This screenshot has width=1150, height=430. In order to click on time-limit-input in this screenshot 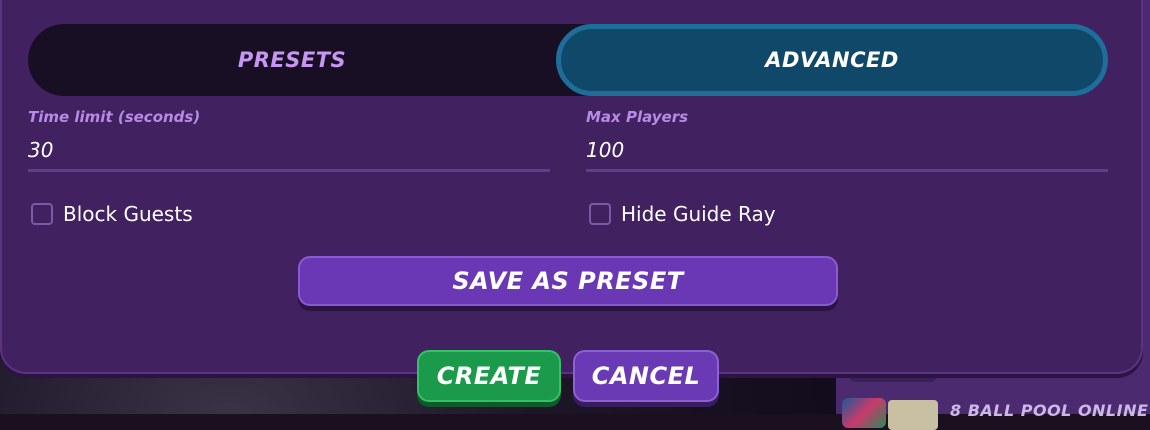, I will do `click(289, 151)`.